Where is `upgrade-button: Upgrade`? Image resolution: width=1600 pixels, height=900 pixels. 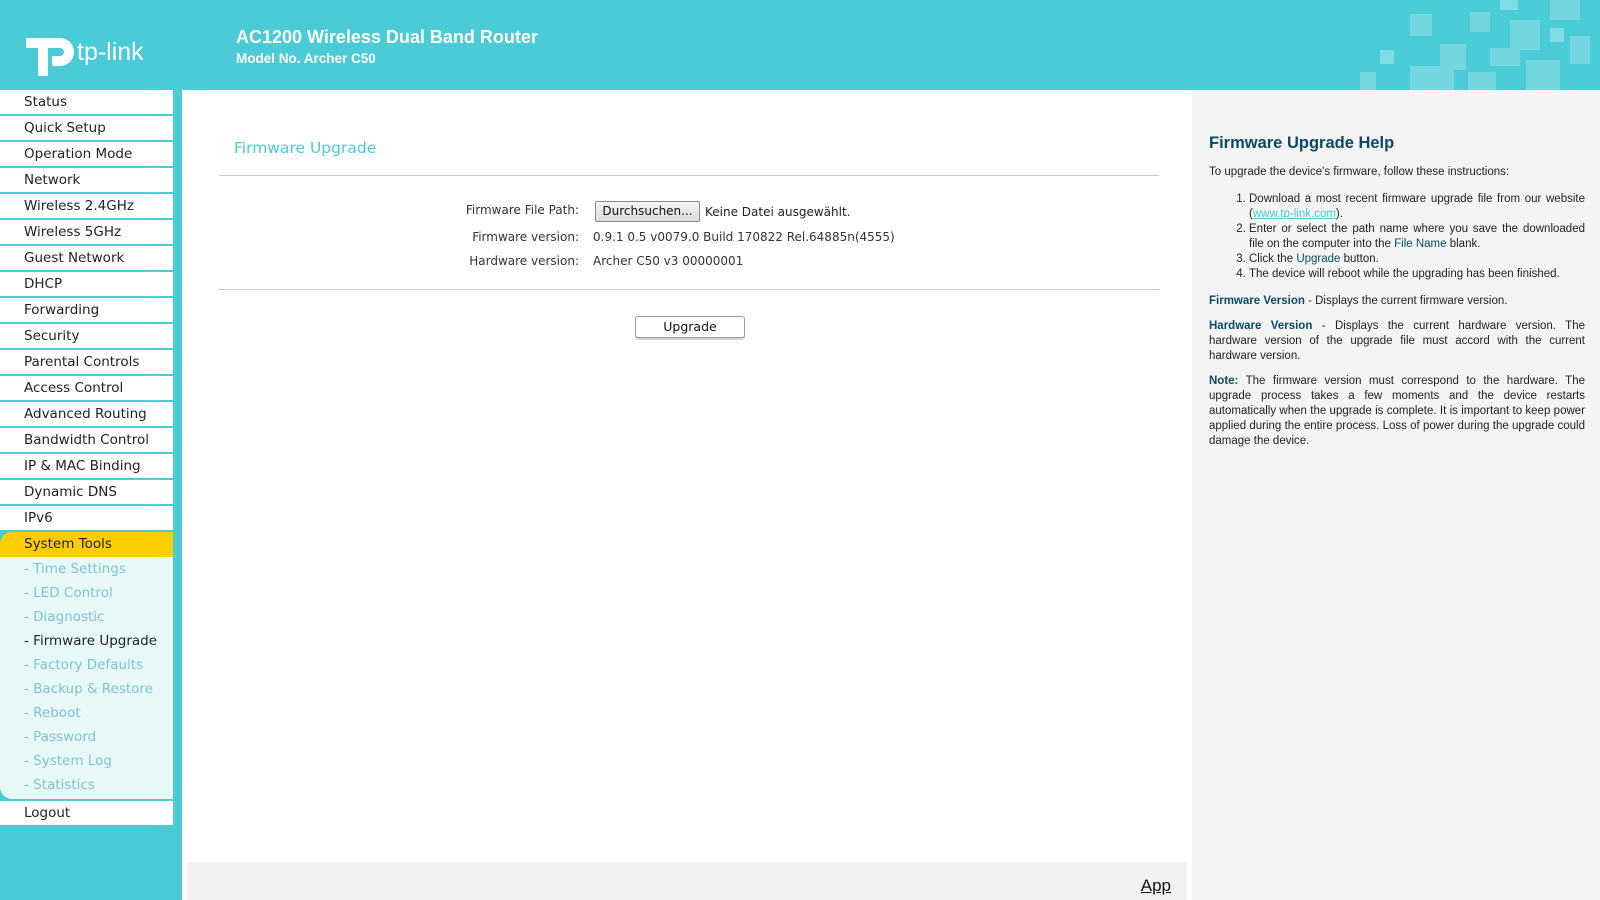
upgrade-button: Upgrade is located at coordinates (690, 327).